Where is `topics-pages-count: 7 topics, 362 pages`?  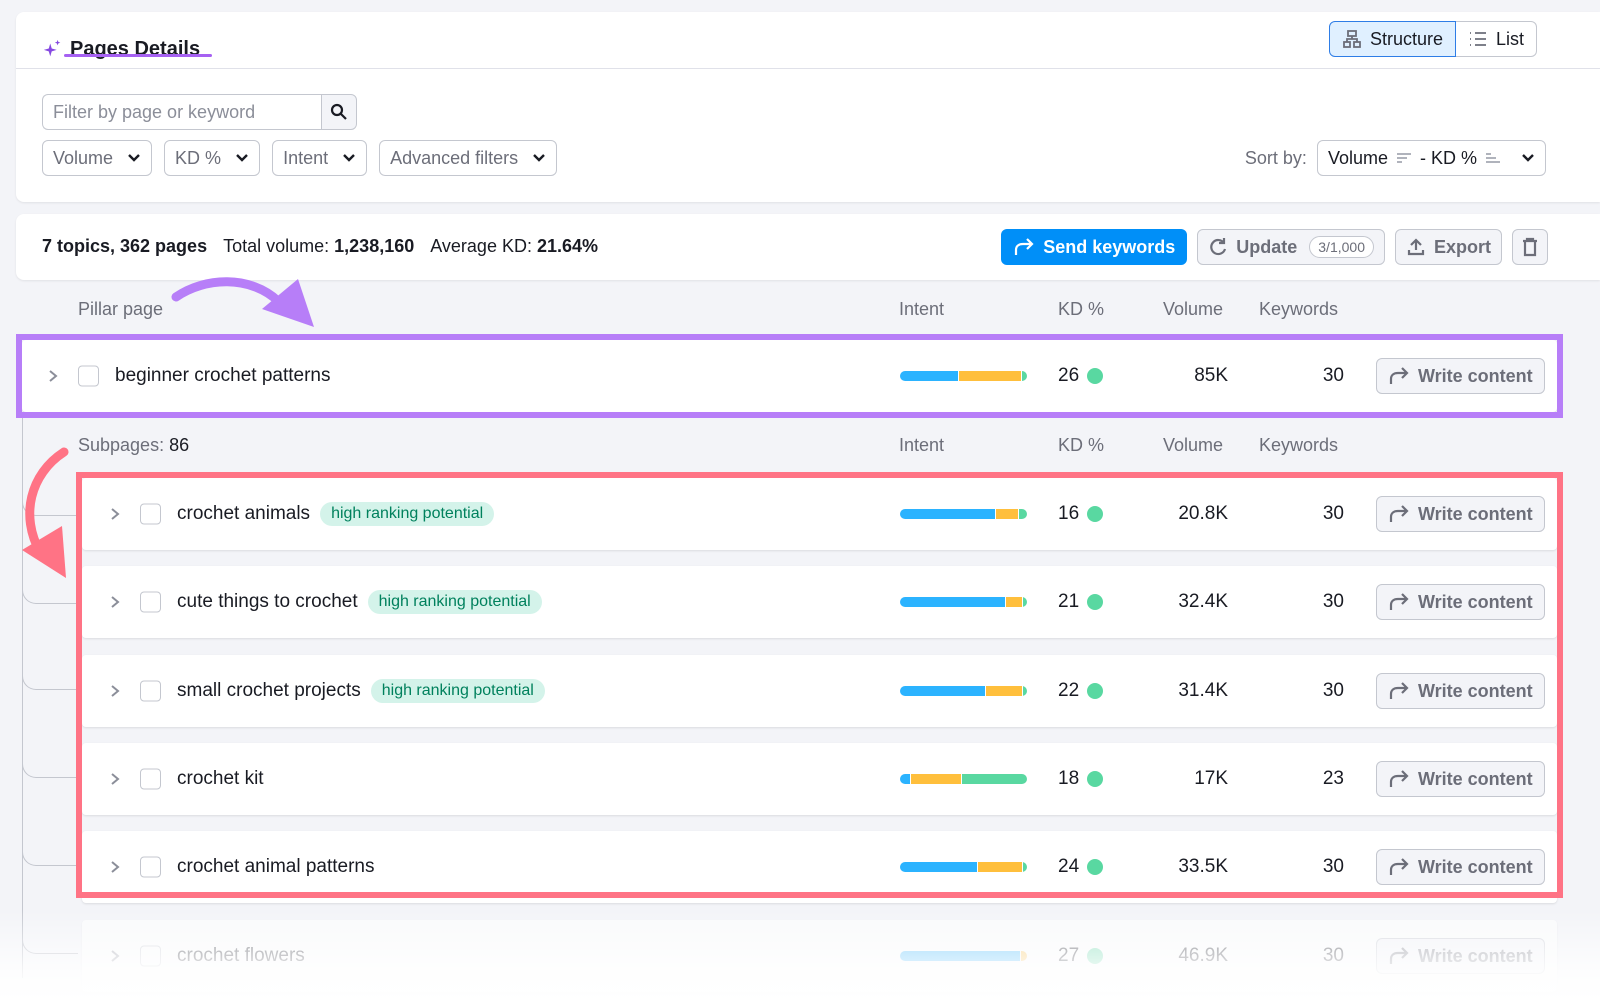 topics-pages-count: 7 topics, 362 pages is located at coordinates (125, 246).